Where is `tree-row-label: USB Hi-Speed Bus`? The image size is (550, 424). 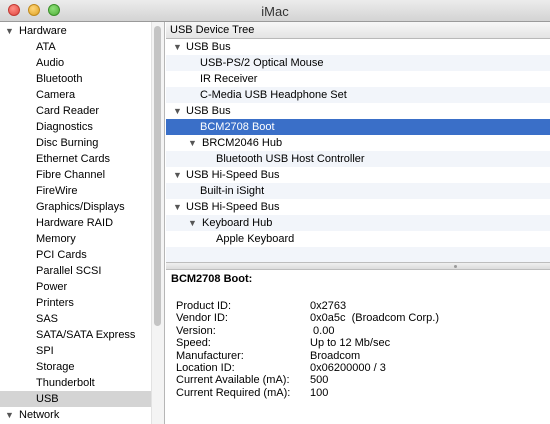
tree-row-label: USB Hi-Speed Bus is located at coordinates (233, 175).